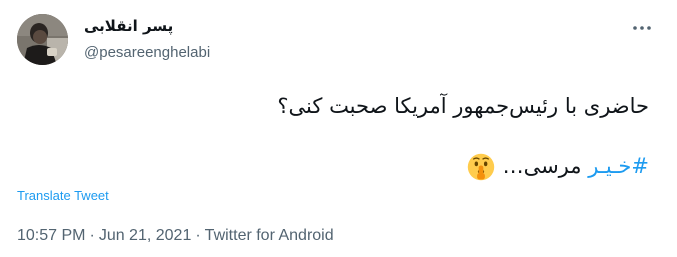 Image resolution: width=677 pixels, height=257 pixels. I want to click on user-handle: @pesareenghelabi, so click(234, 53).